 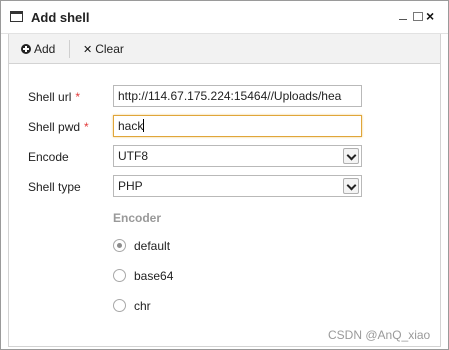 I want to click on text-caret, so click(x=144, y=125).